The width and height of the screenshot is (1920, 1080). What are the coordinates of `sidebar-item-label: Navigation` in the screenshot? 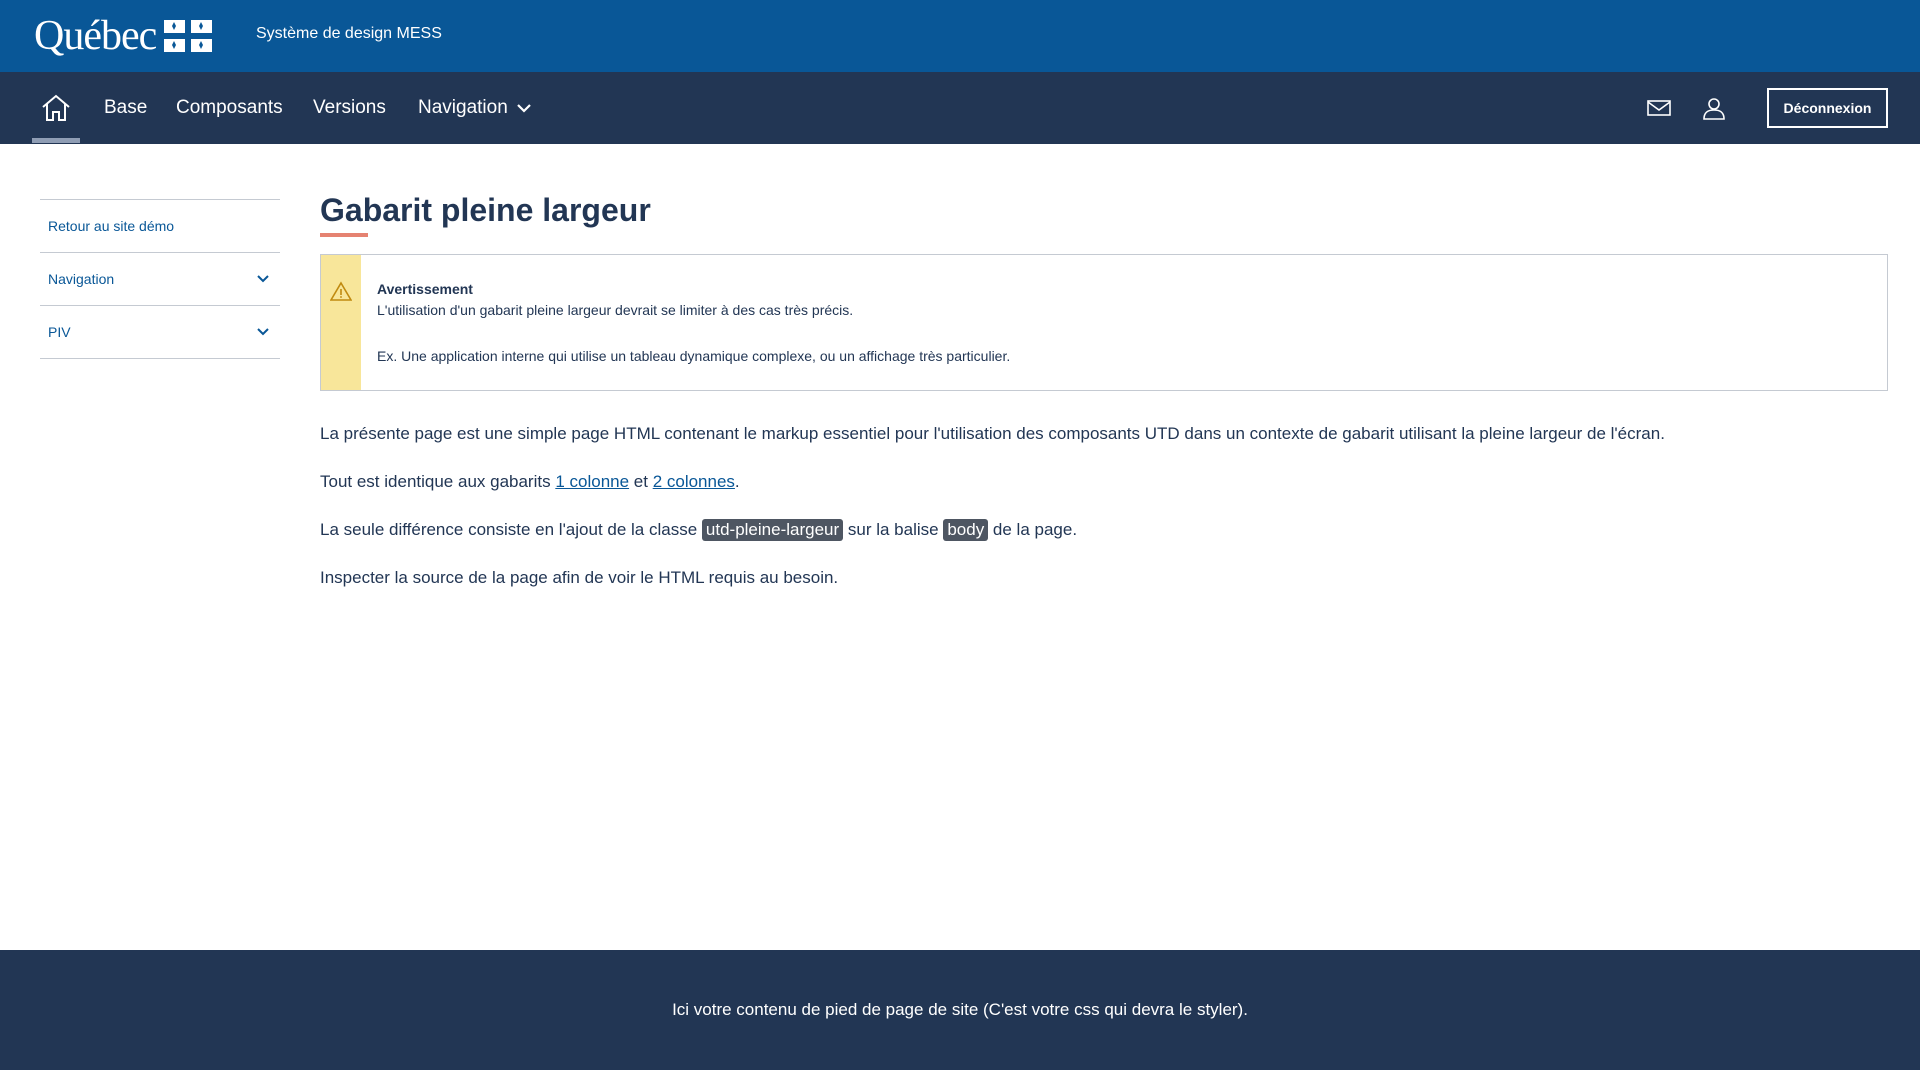 It's located at (81, 279).